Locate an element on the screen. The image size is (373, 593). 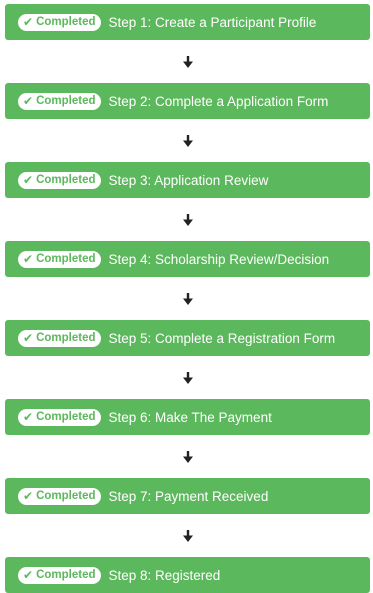
step-7: ✔ Completed Step 7: Payment Received is located at coordinates (187, 496).